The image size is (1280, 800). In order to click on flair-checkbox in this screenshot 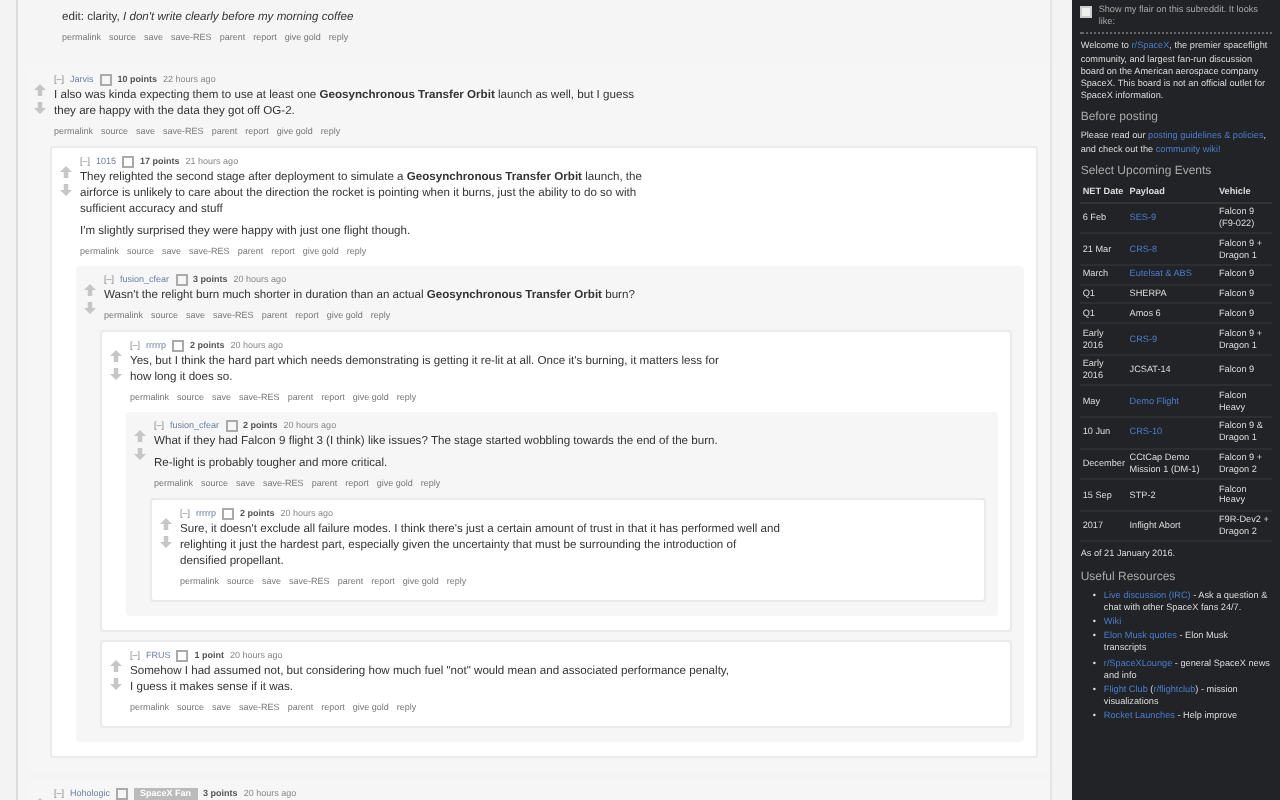, I will do `click(1086, 12)`.